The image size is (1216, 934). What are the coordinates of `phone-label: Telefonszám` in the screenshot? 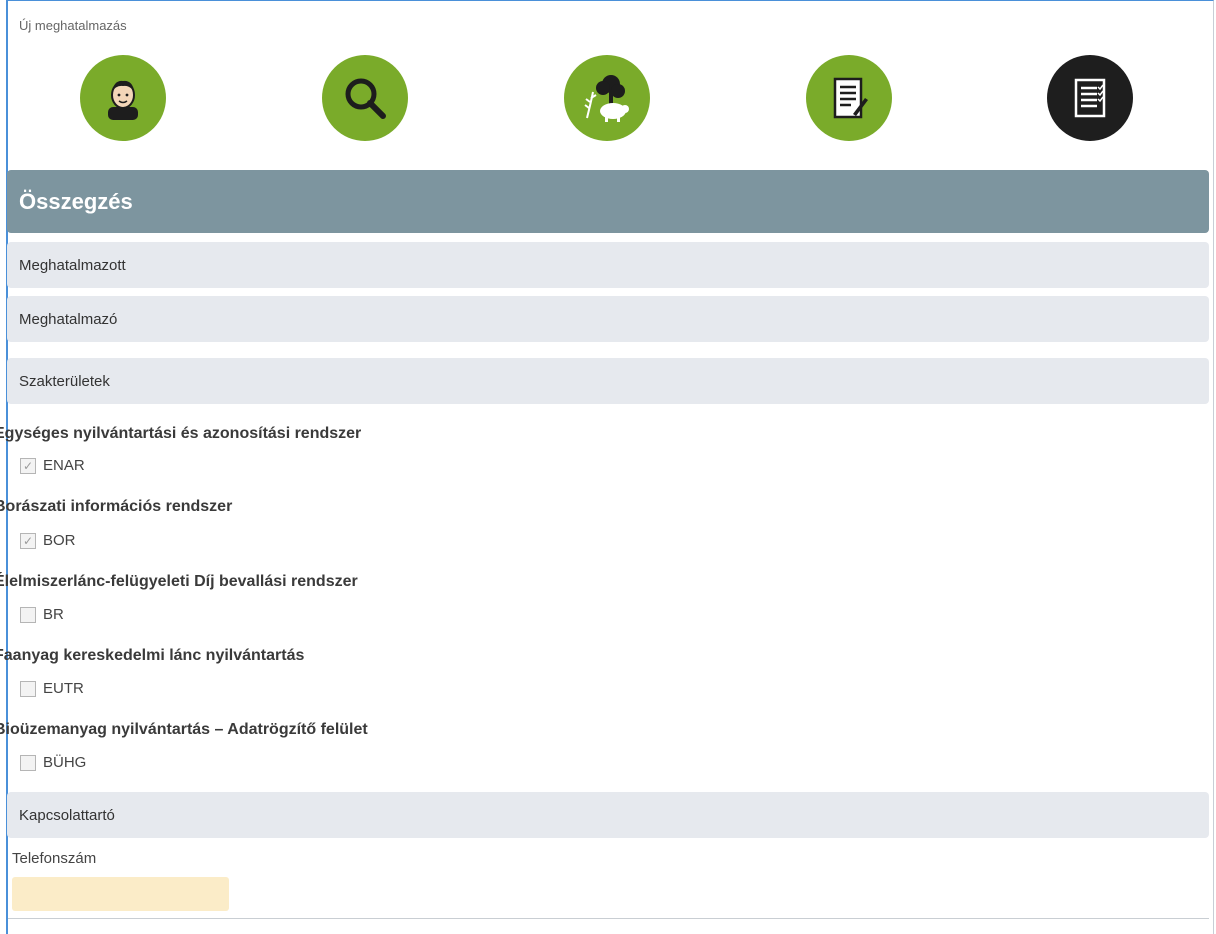 It's located at (54, 858).